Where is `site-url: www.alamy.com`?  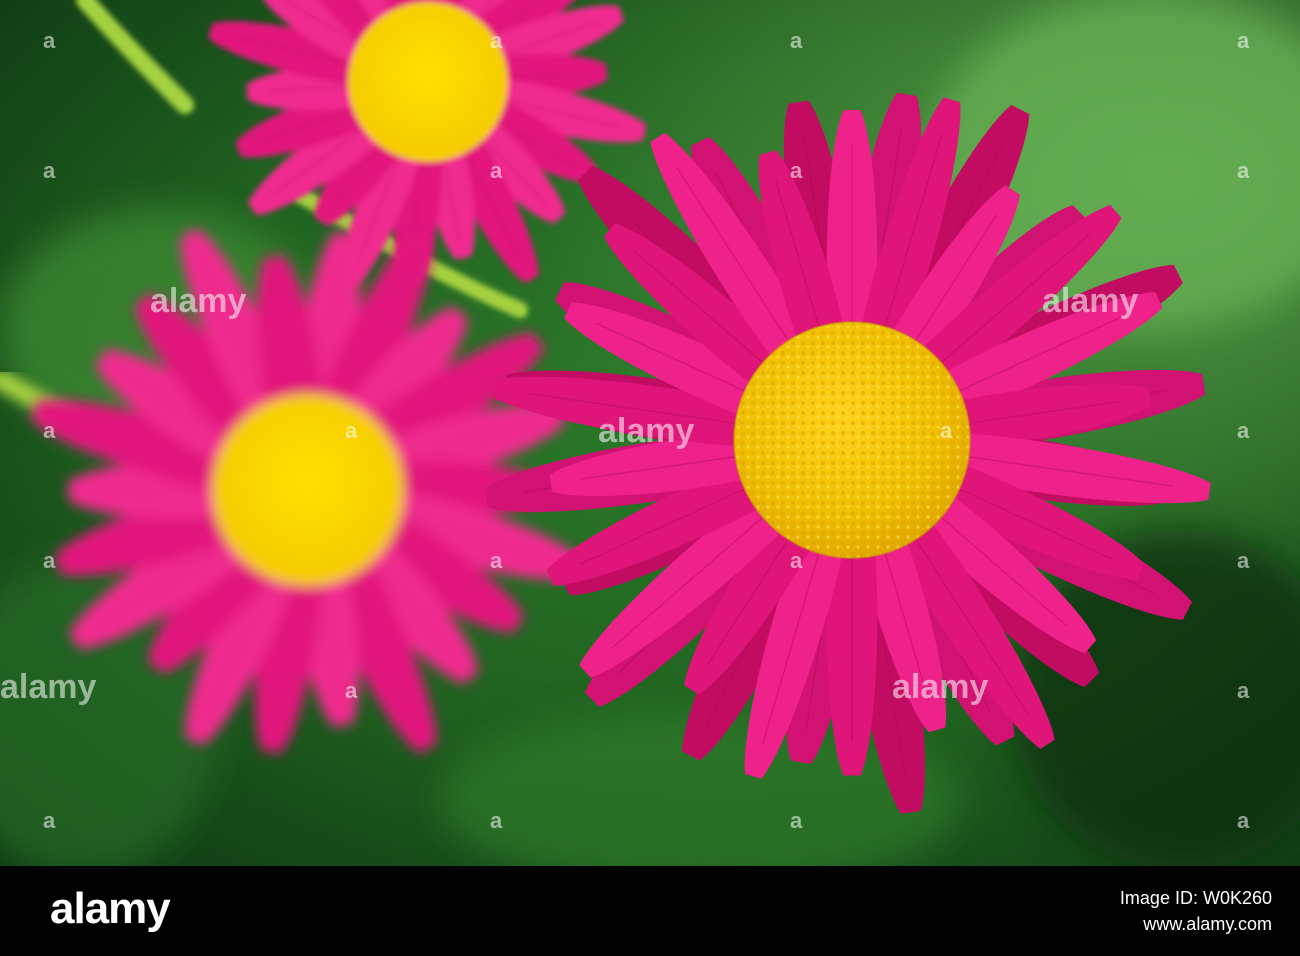 site-url: www.alamy.com is located at coordinates (1207, 924).